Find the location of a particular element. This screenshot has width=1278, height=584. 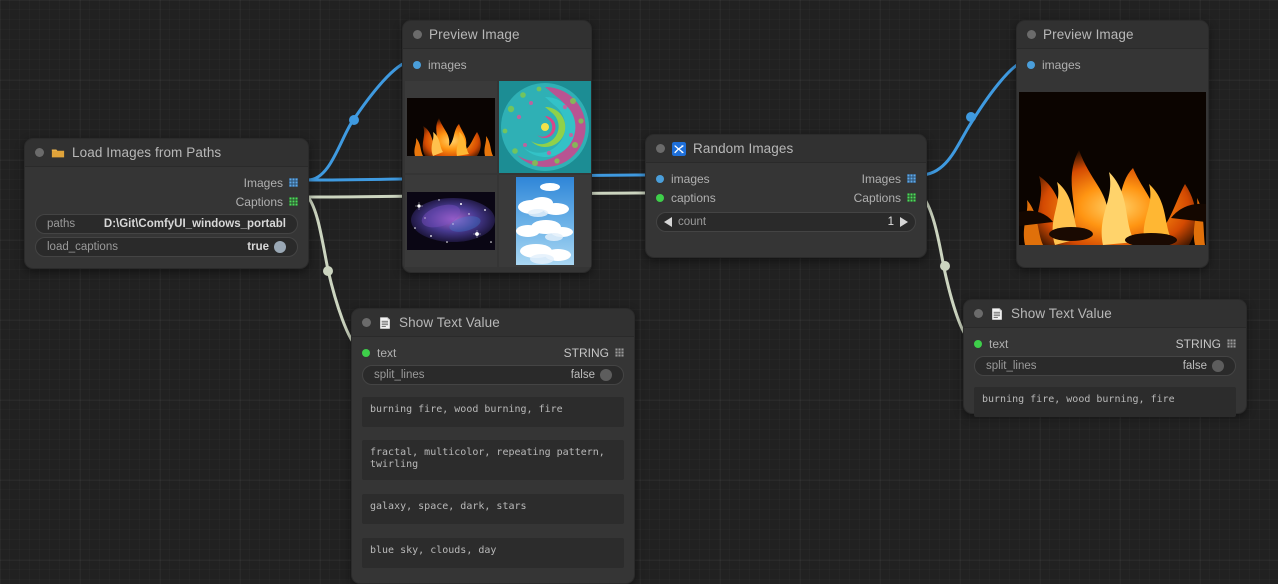

node-title: Random Images is located at coordinates (743, 148).